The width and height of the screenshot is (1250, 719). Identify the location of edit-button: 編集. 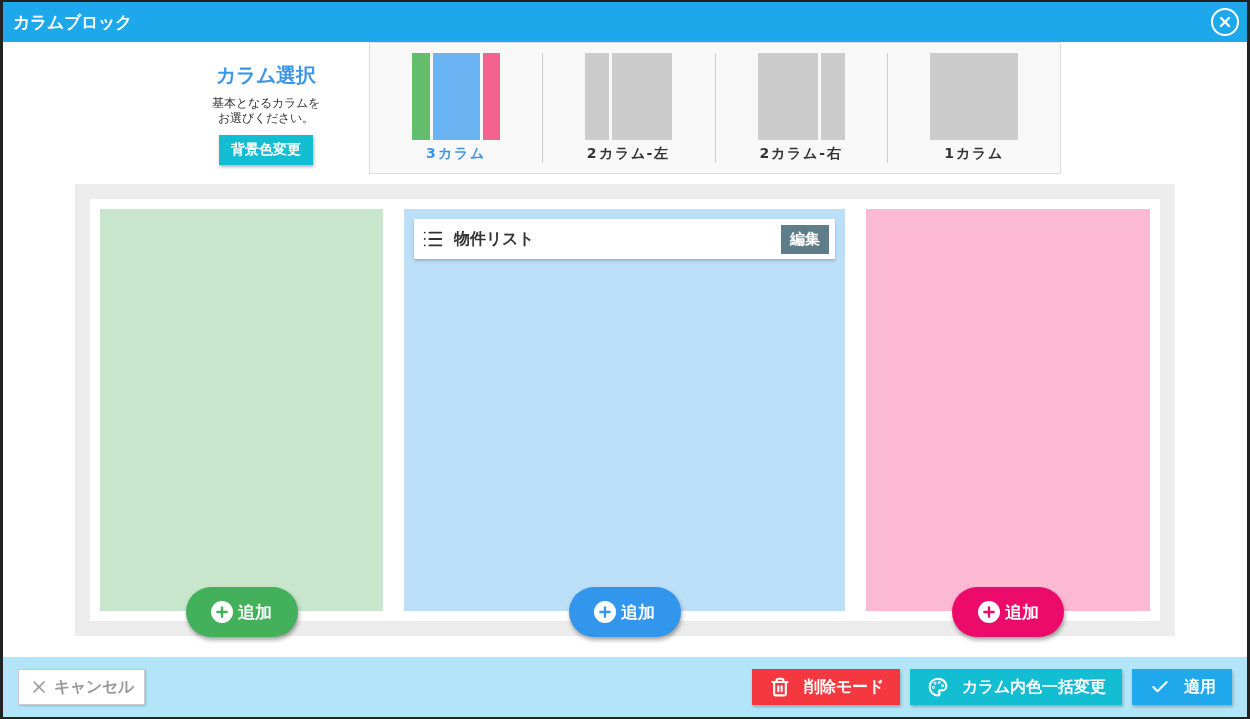
(805, 239).